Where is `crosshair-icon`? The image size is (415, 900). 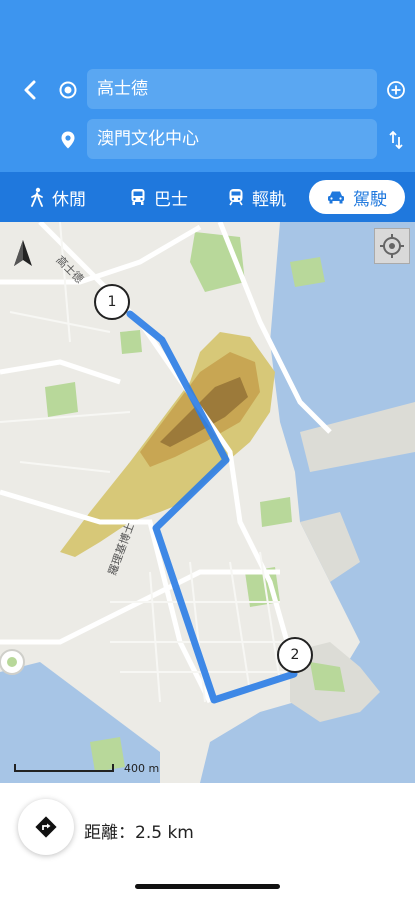
crosshair-icon is located at coordinates (392, 246).